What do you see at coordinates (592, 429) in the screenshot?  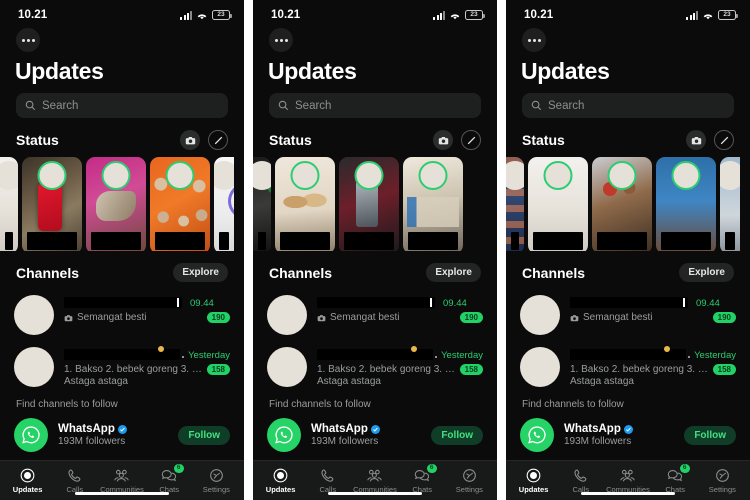 I see `suggested-channel-name: WhatsApp` at bounding box center [592, 429].